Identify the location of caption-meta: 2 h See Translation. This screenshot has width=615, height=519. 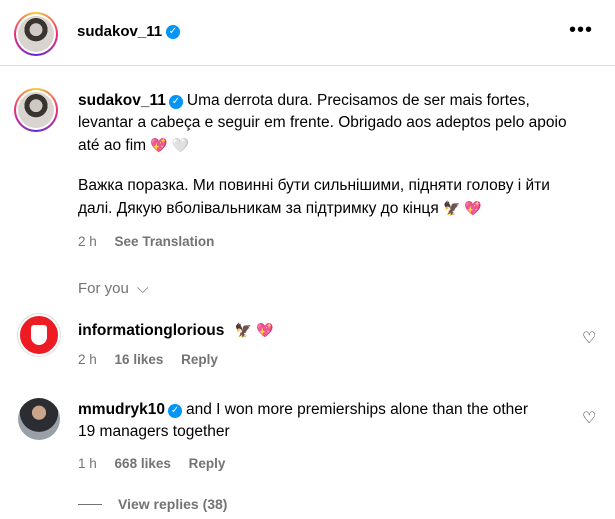
(153, 241).